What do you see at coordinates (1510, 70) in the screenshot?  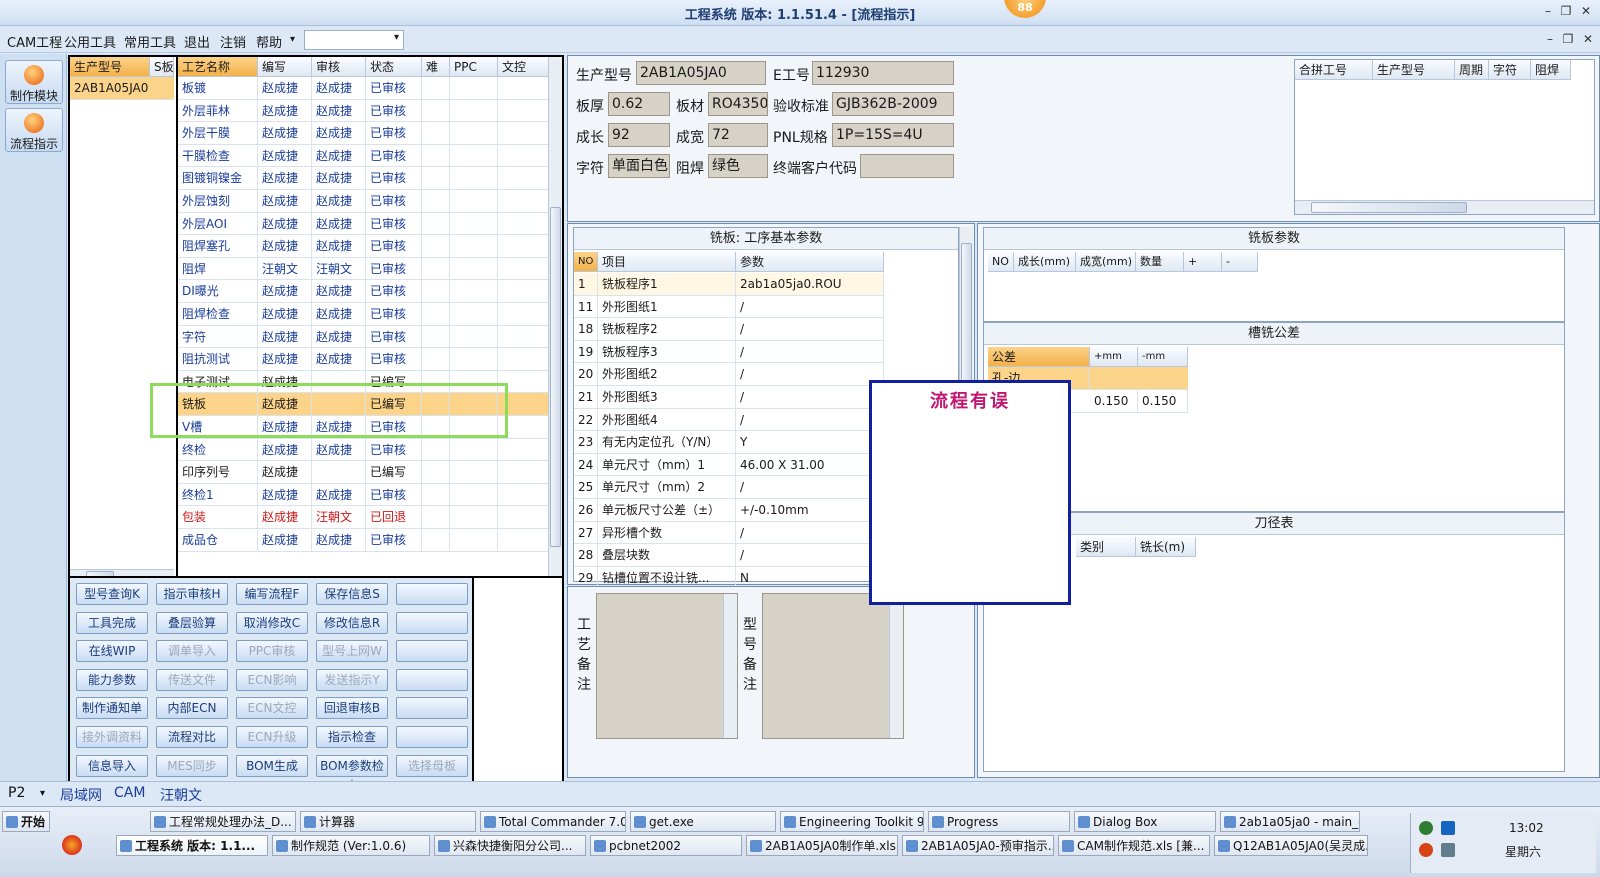 I see `combine-header-3: 字符` at bounding box center [1510, 70].